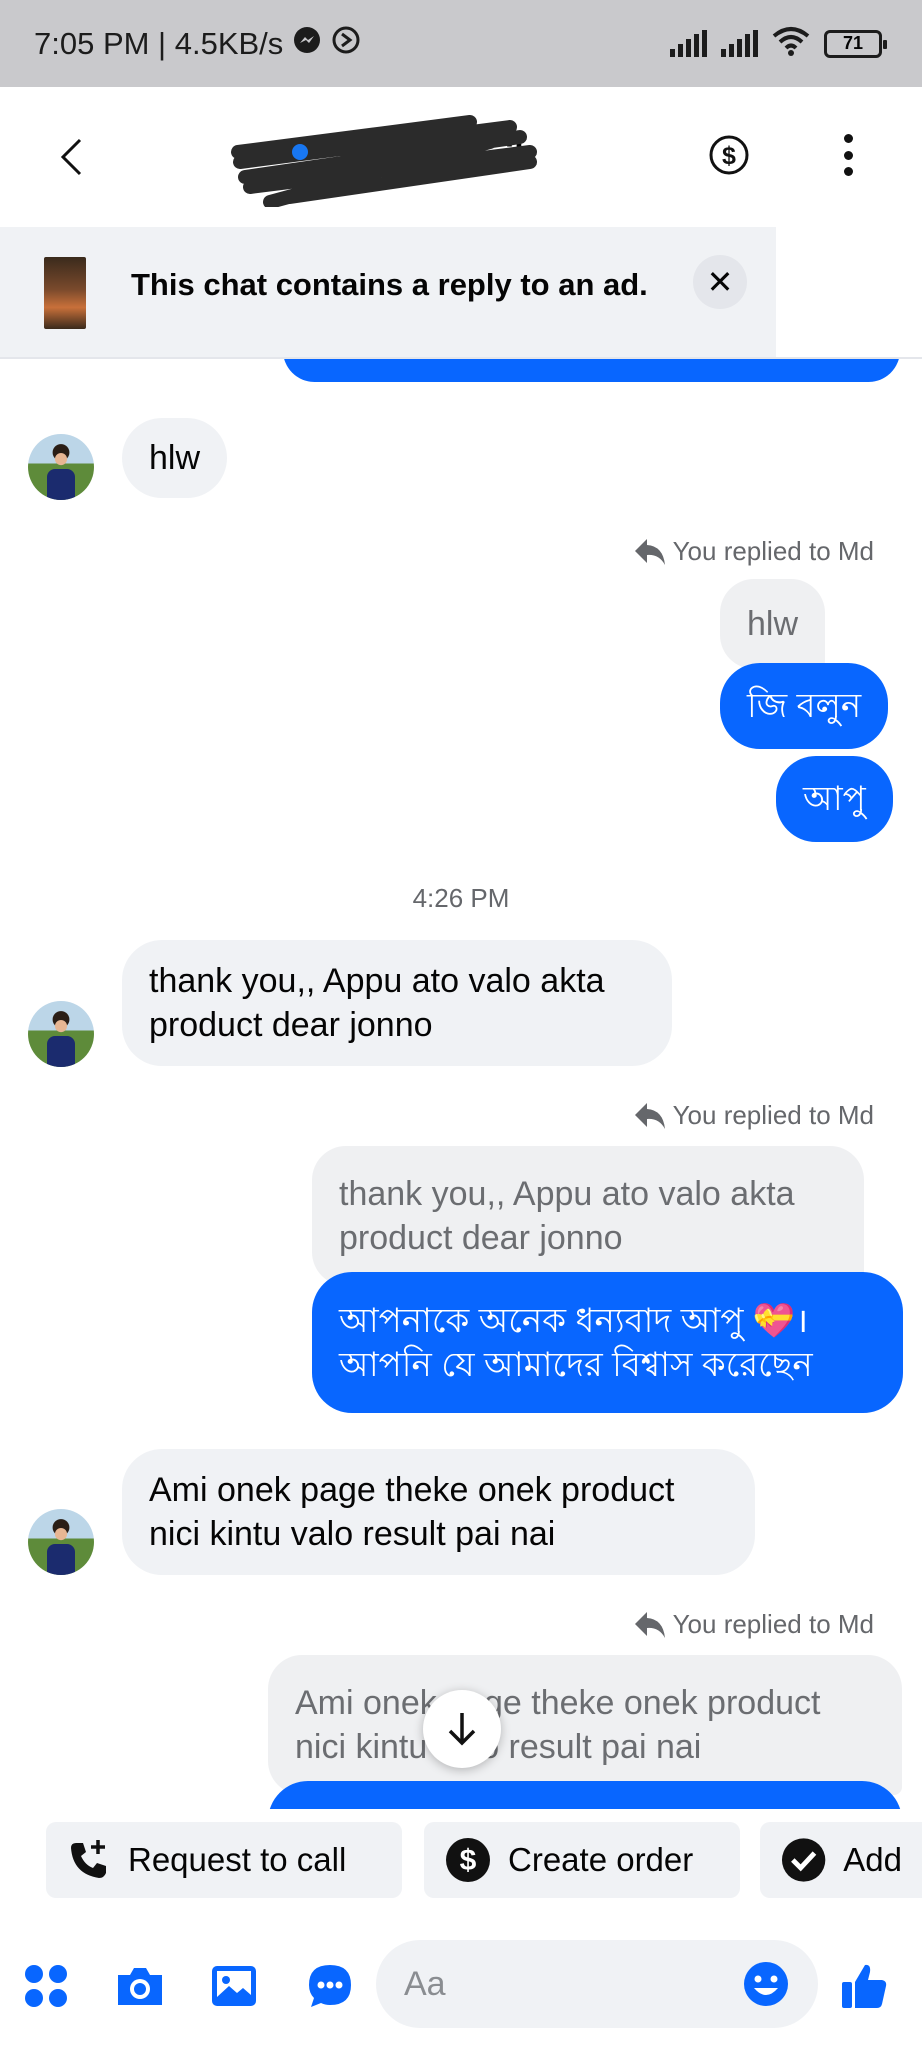 Image resolution: width=922 pixels, height=2048 pixels. I want to click on redaction-scribble, so click(384, 161).